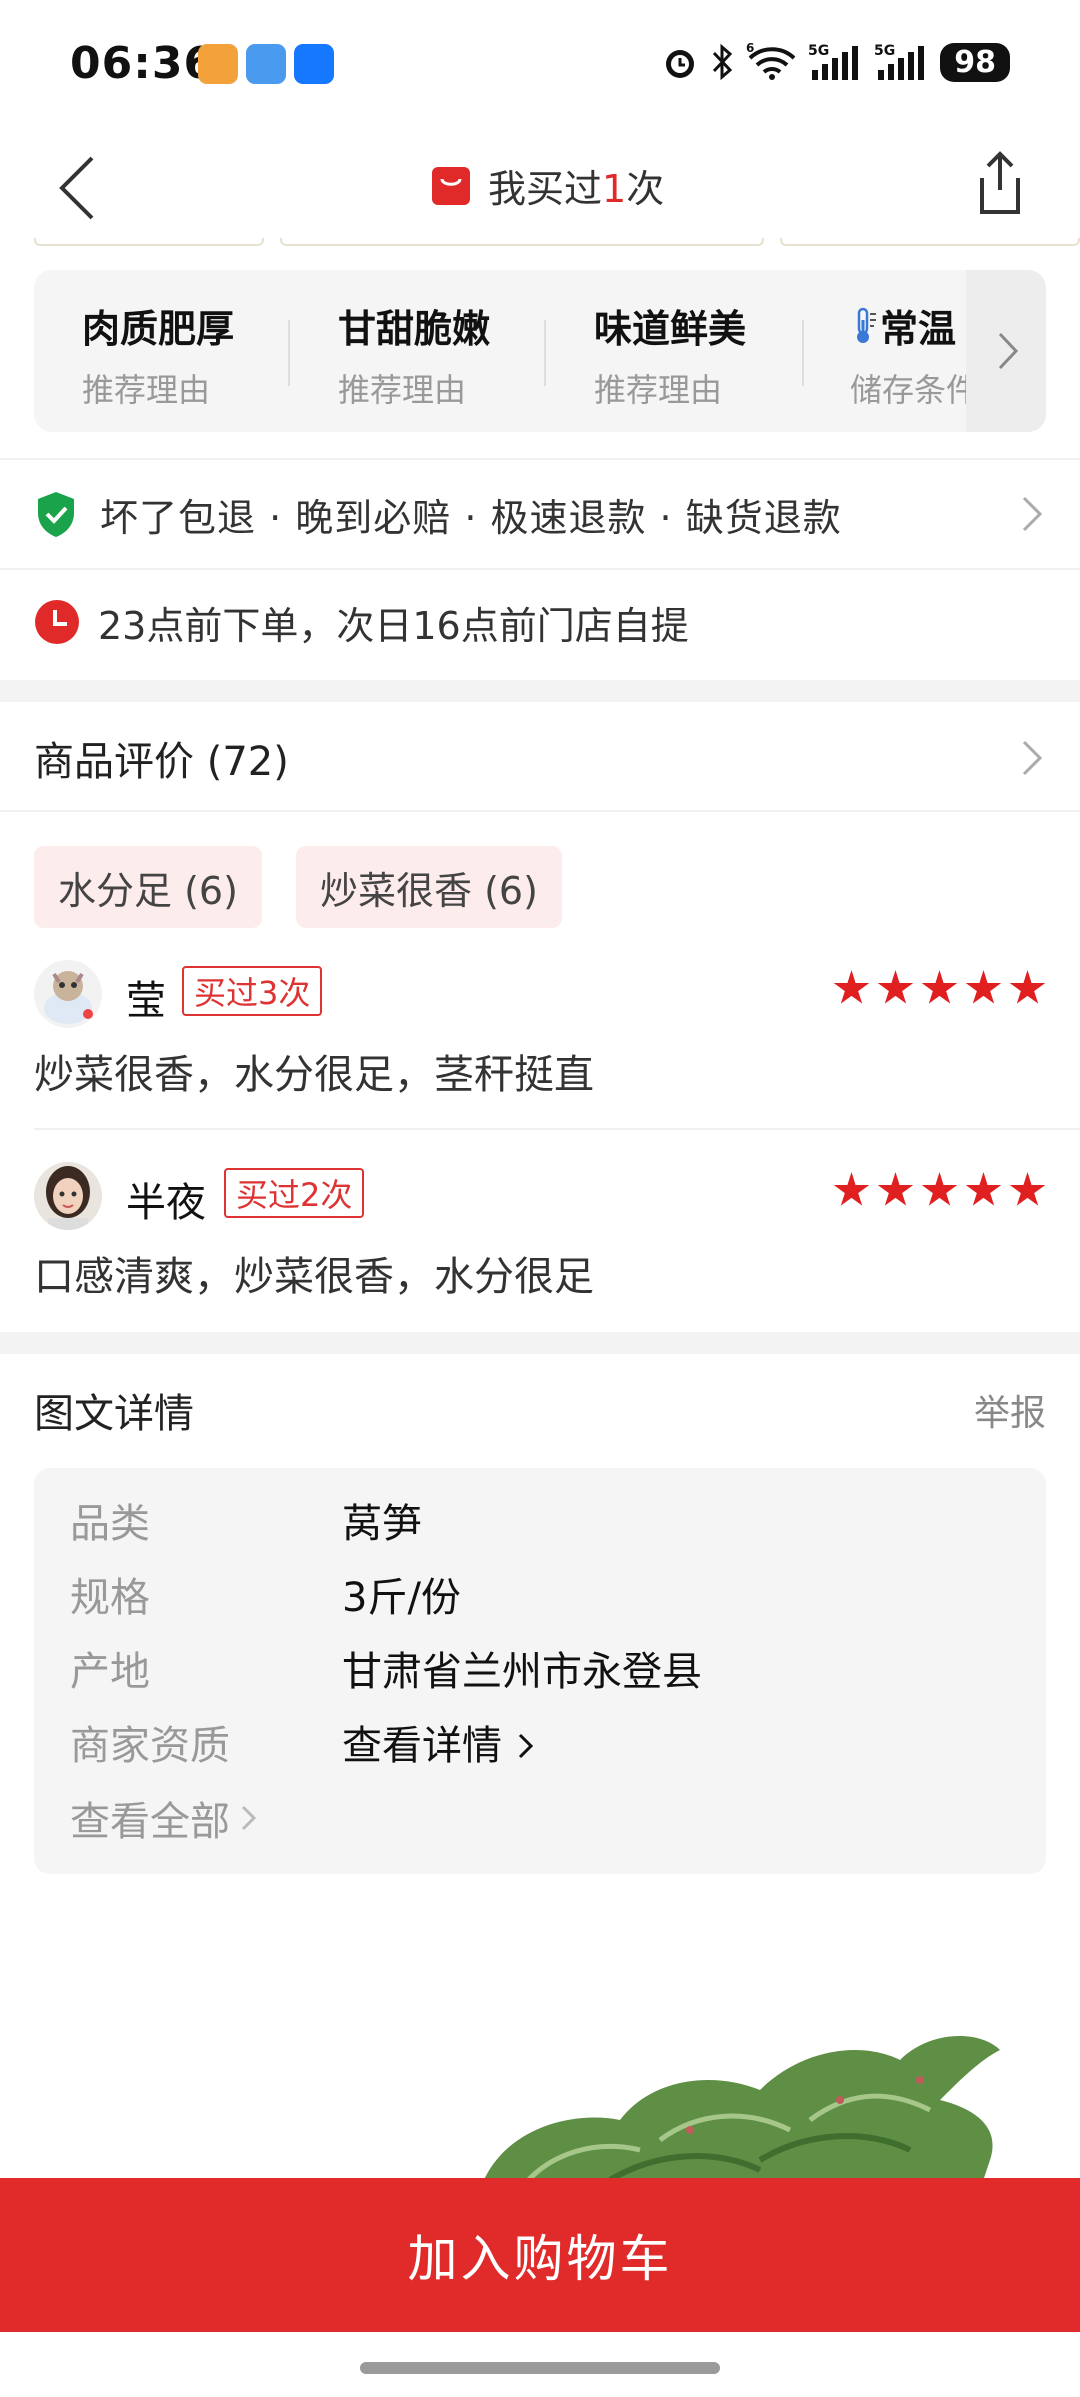 The height and width of the screenshot is (2397, 1080). Describe the element at coordinates (645, 189) in the screenshot. I see `title-suffix: 次` at that location.